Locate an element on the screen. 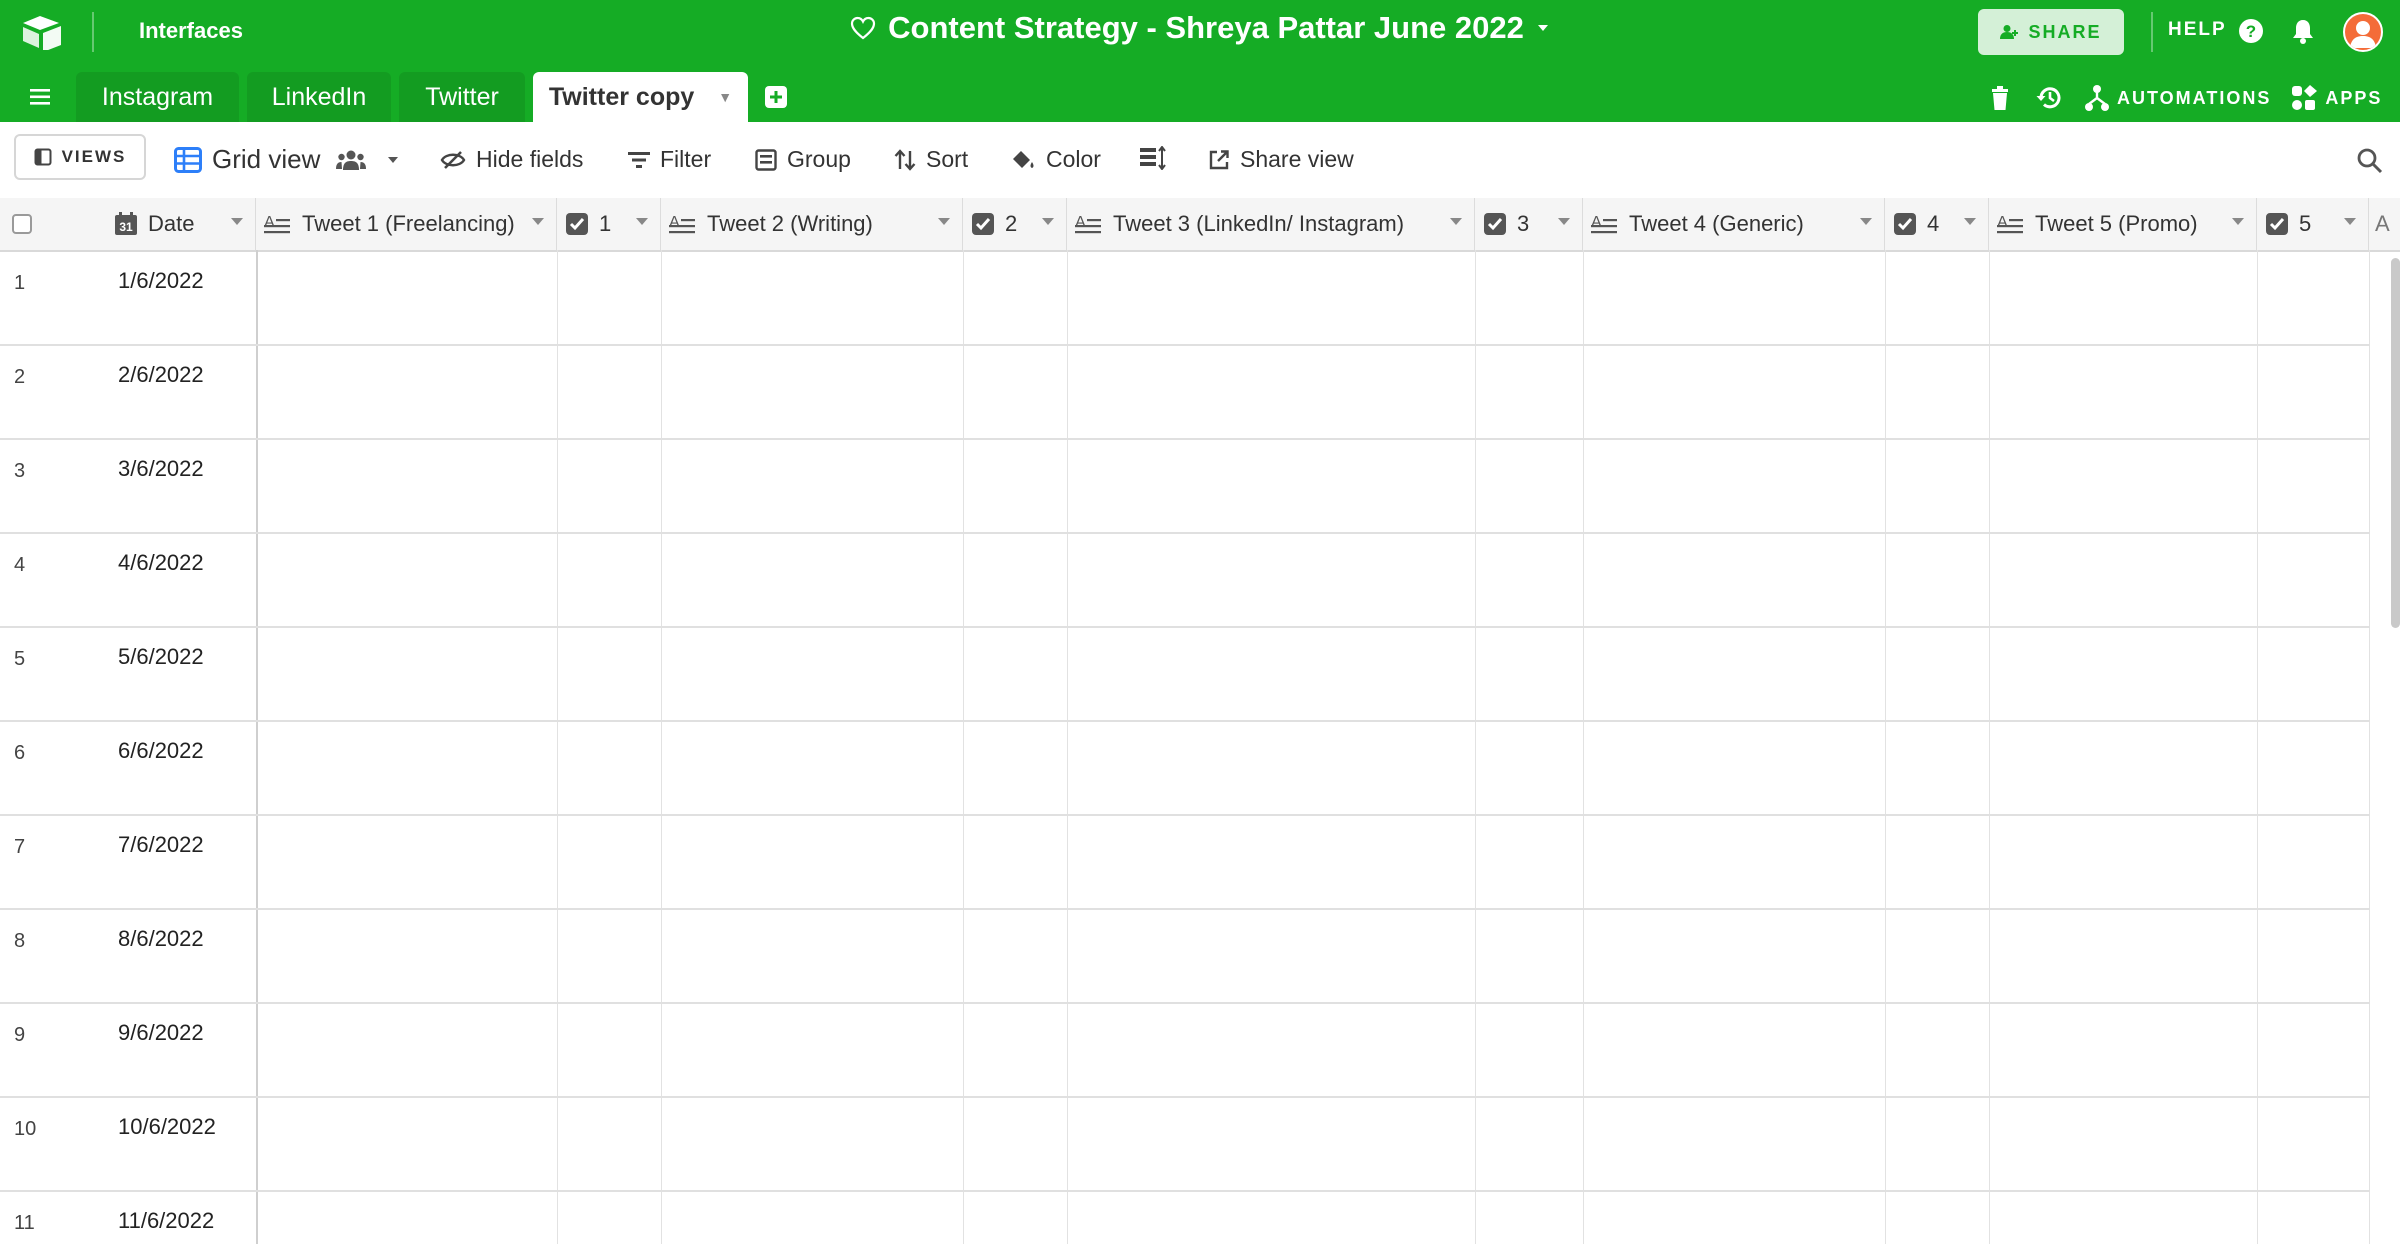 This screenshot has width=2400, height=1244. avatar is located at coordinates (2363, 32).